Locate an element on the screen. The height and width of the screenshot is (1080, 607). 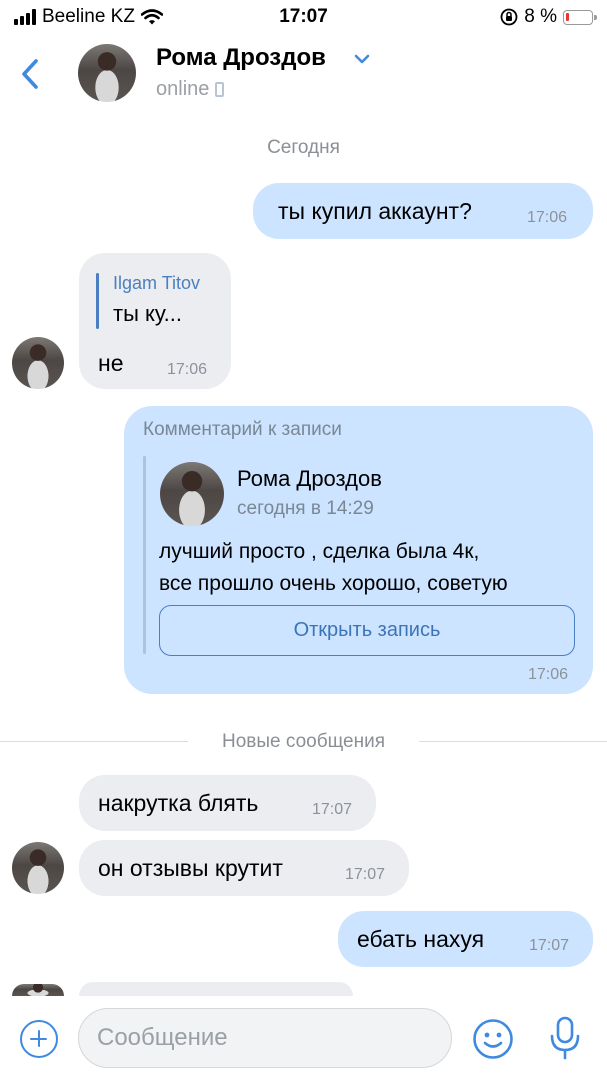
reply-author: Ilgam Titov is located at coordinates (156, 283).